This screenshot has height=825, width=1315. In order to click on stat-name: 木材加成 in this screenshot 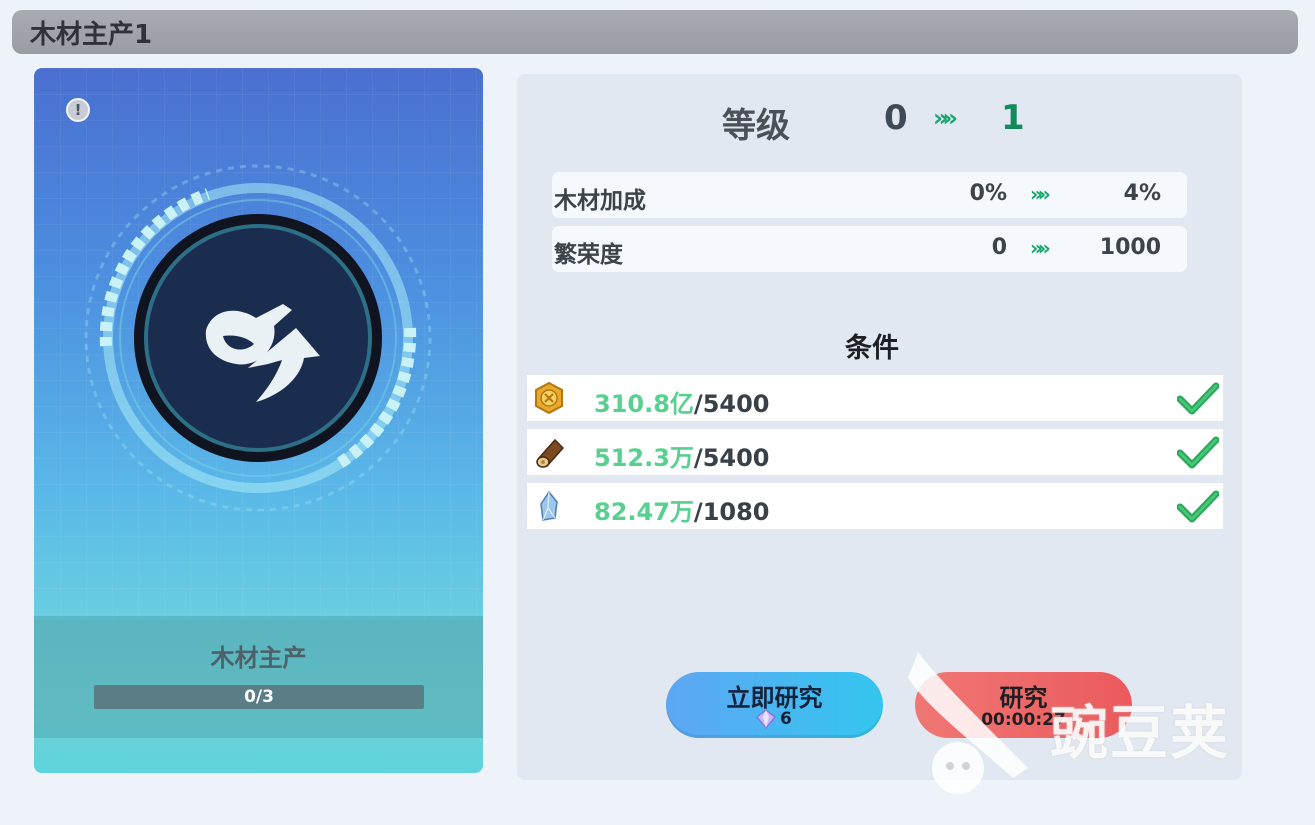, I will do `click(600, 201)`.